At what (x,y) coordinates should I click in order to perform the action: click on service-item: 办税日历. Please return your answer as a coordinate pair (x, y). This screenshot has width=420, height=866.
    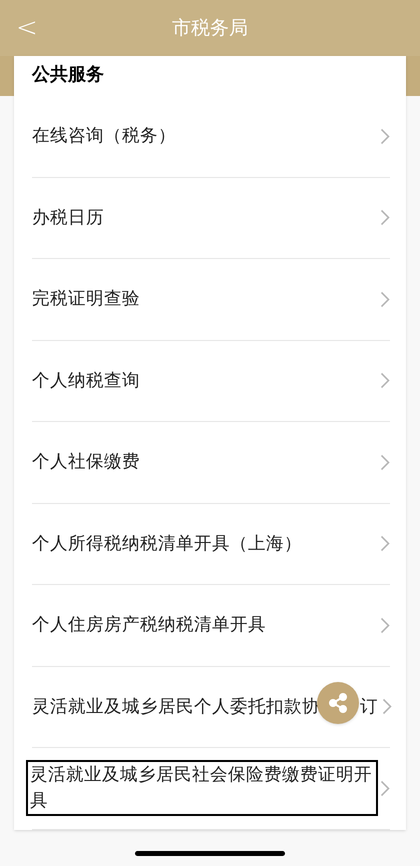
    Looking at the image, I should click on (211, 218).